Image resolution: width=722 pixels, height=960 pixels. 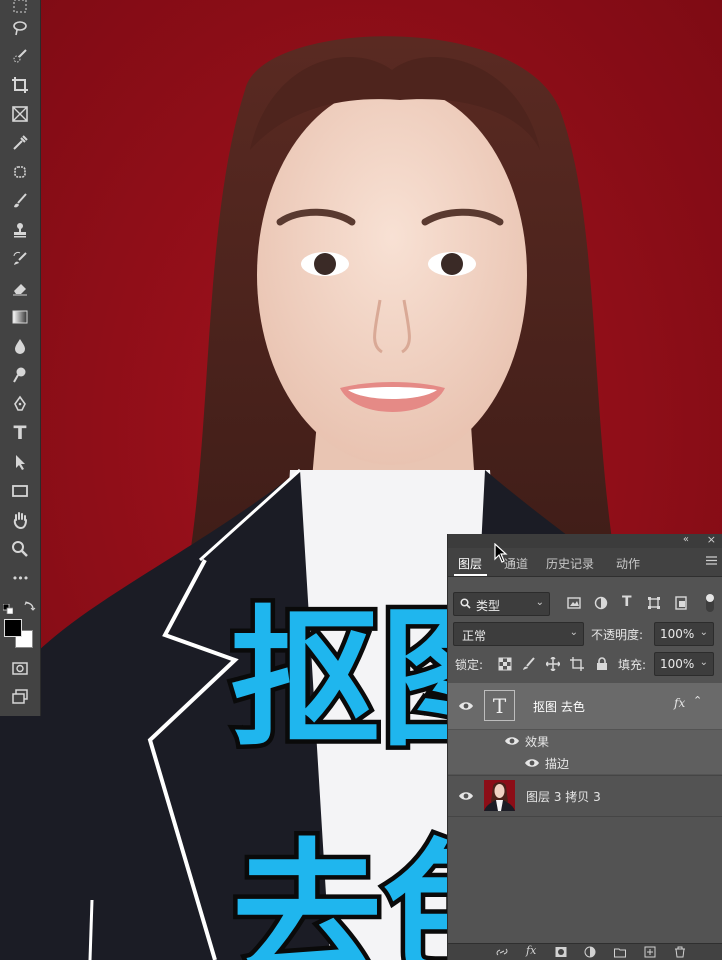 I want to click on filter-adjustment-icon, so click(x=601, y=603).